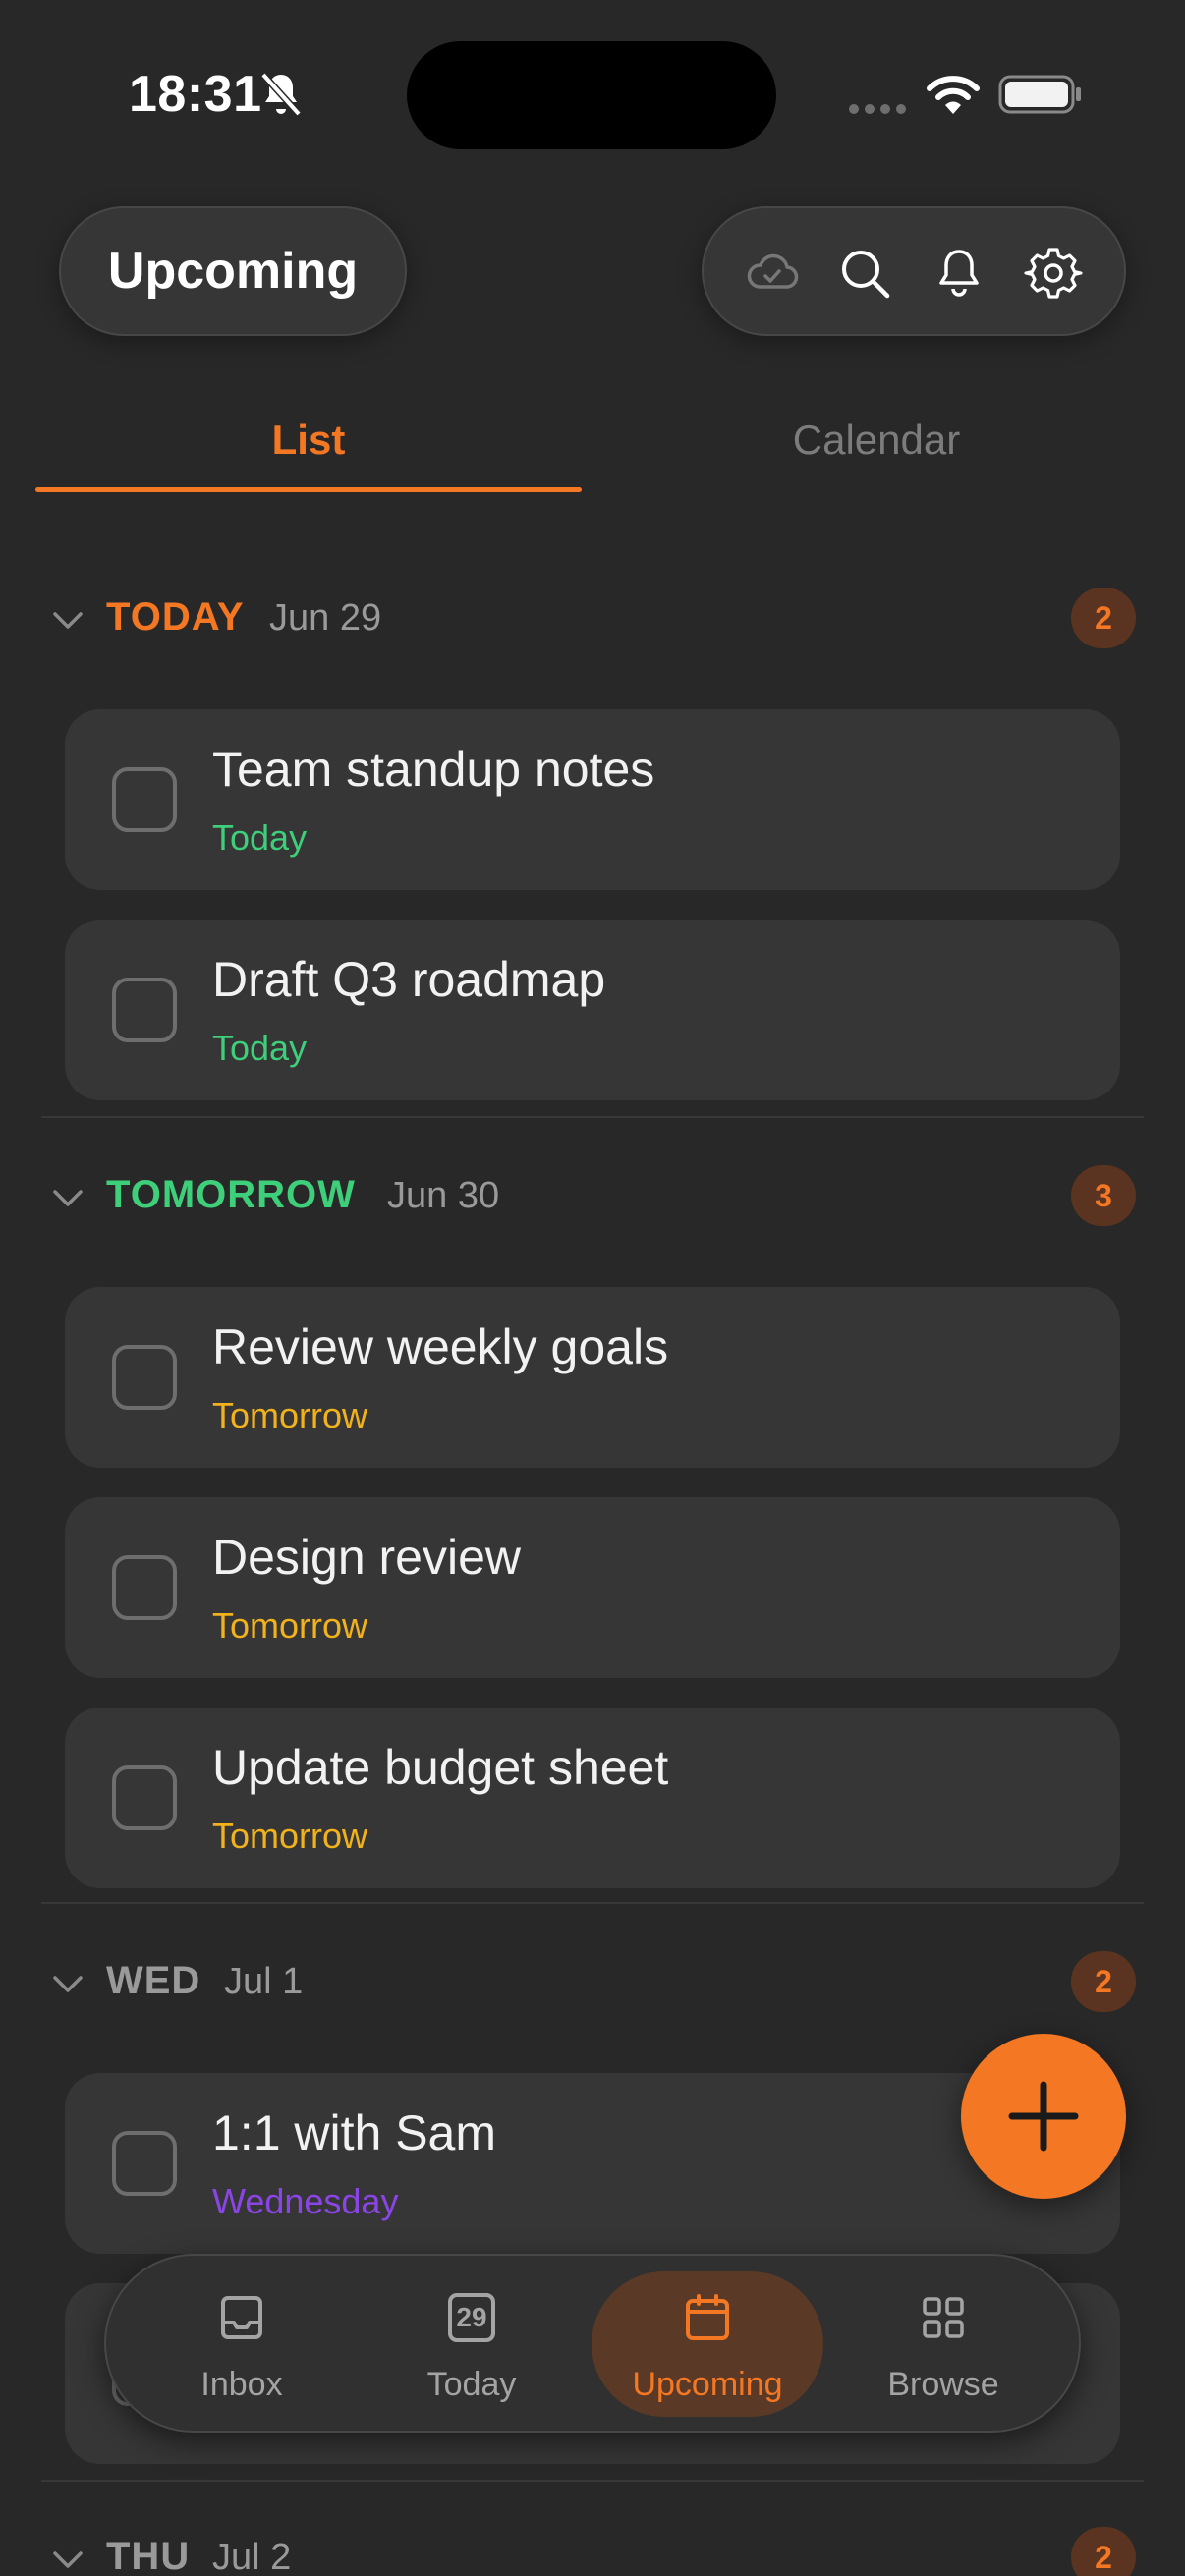  What do you see at coordinates (231, 1194) in the screenshot?
I see `section-label: TOMORROW` at bounding box center [231, 1194].